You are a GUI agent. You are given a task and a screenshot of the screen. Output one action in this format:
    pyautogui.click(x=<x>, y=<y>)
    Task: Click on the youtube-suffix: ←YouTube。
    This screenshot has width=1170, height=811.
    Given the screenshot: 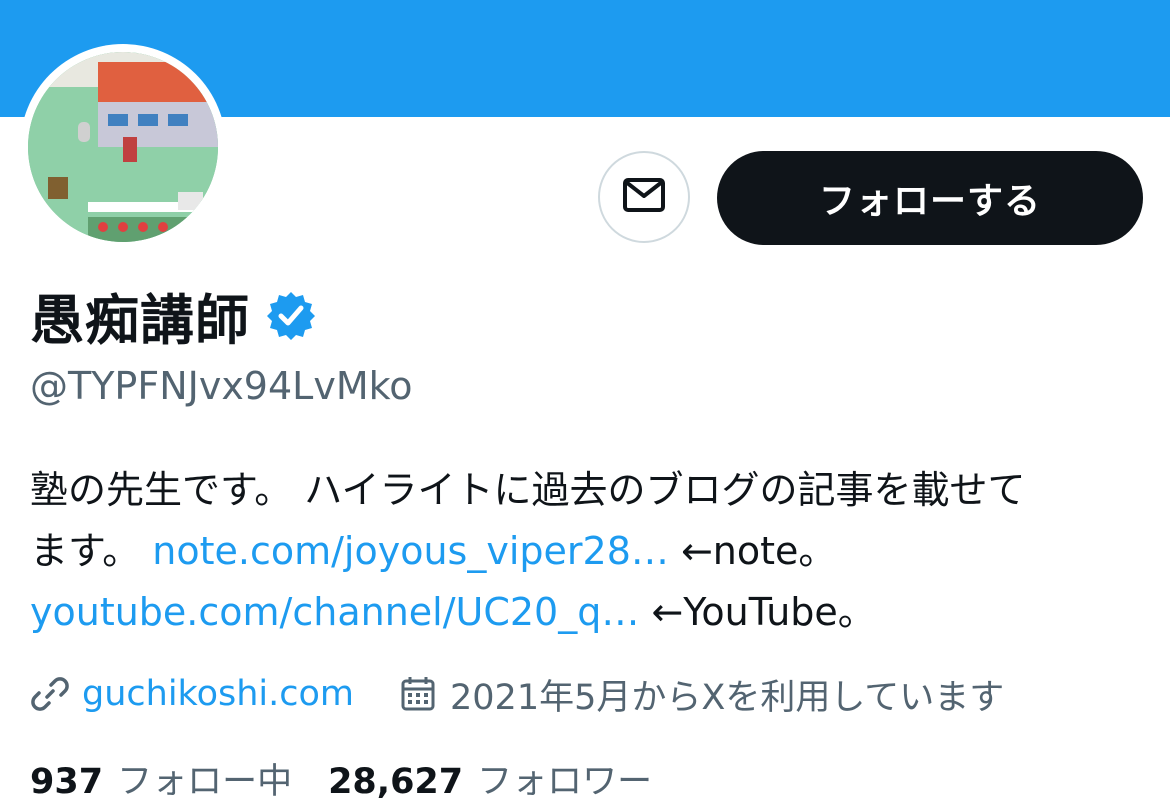 What is the action you would take?
    pyautogui.click(x=757, y=612)
    